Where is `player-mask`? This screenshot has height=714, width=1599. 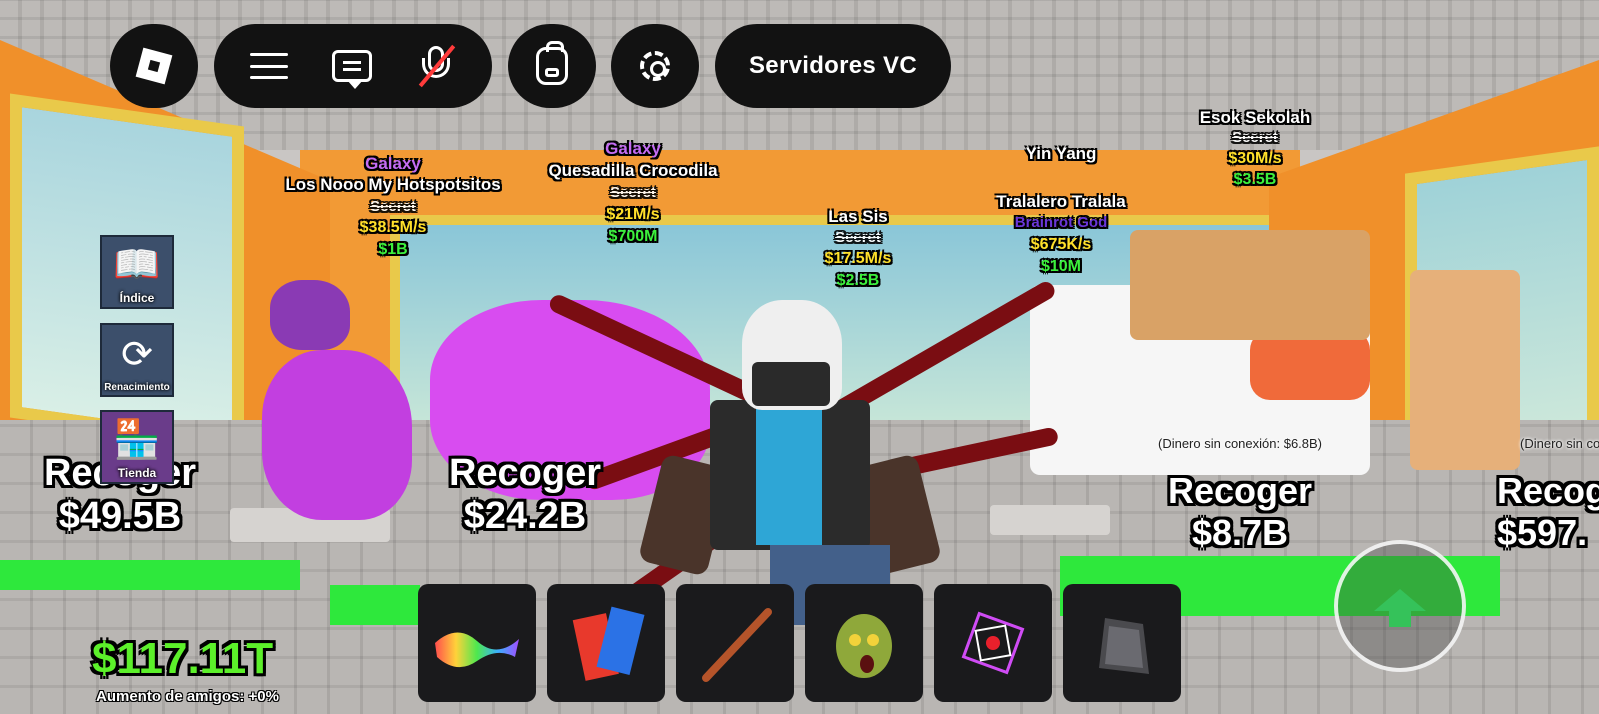
player-mask is located at coordinates (791, 384).